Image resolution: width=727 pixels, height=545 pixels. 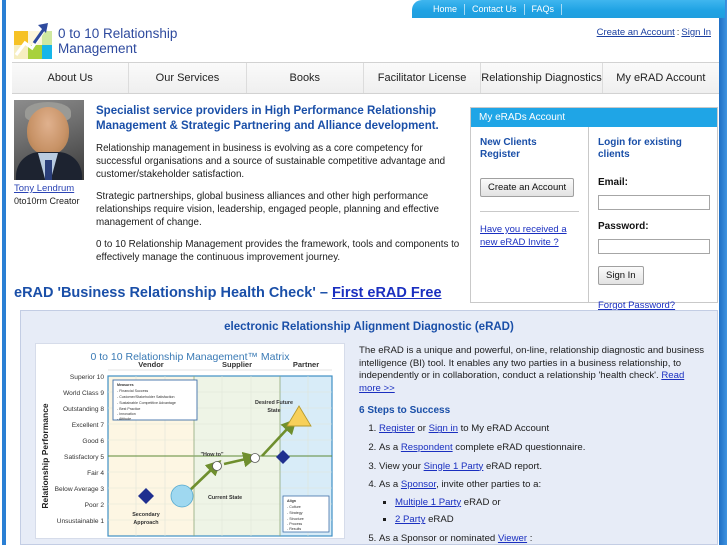 What do you see at coordinates (294, 524) in the screenshot?
I see `svg-text: - Process` at bounding box center [294, 524].